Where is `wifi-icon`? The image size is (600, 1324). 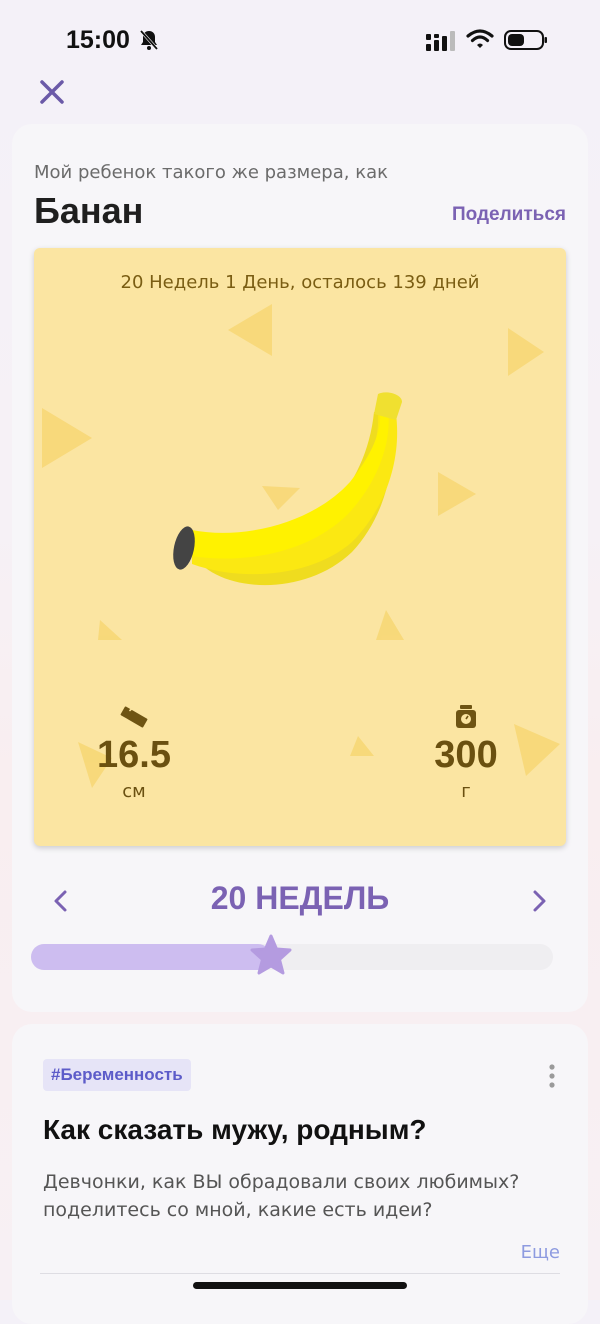 wifi-icon is located at coordinates (480, 38).